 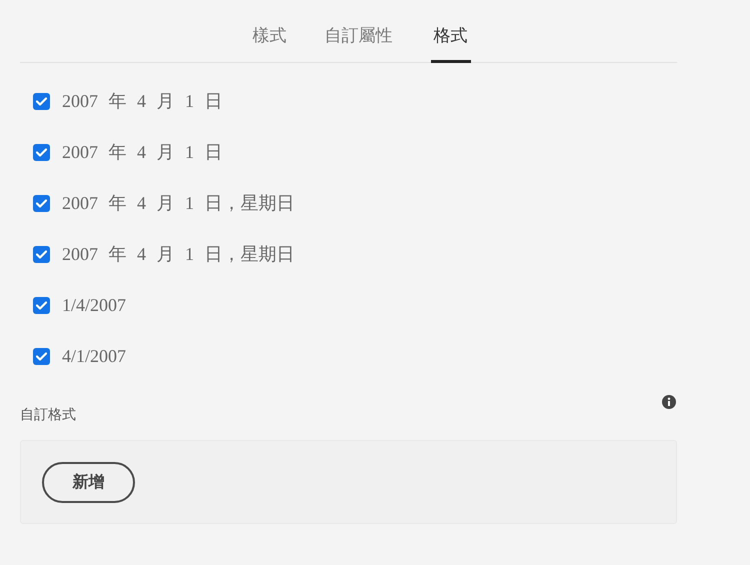 What do you see at coordinates (358, 42) in the screenshot?
I see `tab: 自訂屬性` at bounding box center [358, 42].